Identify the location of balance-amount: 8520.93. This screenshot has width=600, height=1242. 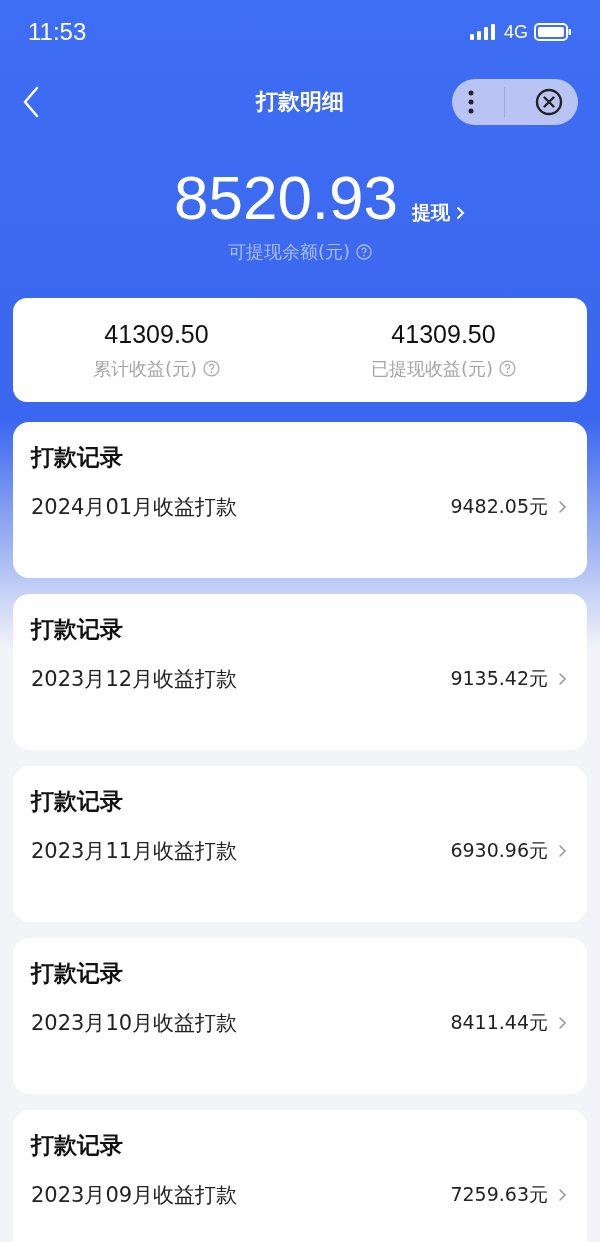
(286, 198).